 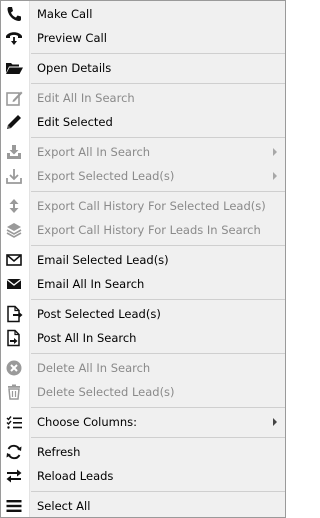 I want to click on menu-item-label: Export Call History For Selected Lead(s), so click(x=151, y=206).